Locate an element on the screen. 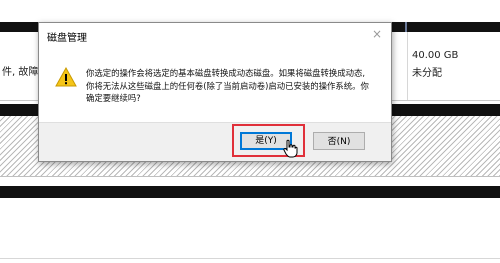  disk-header-separator is located at coordinates (406, 27).